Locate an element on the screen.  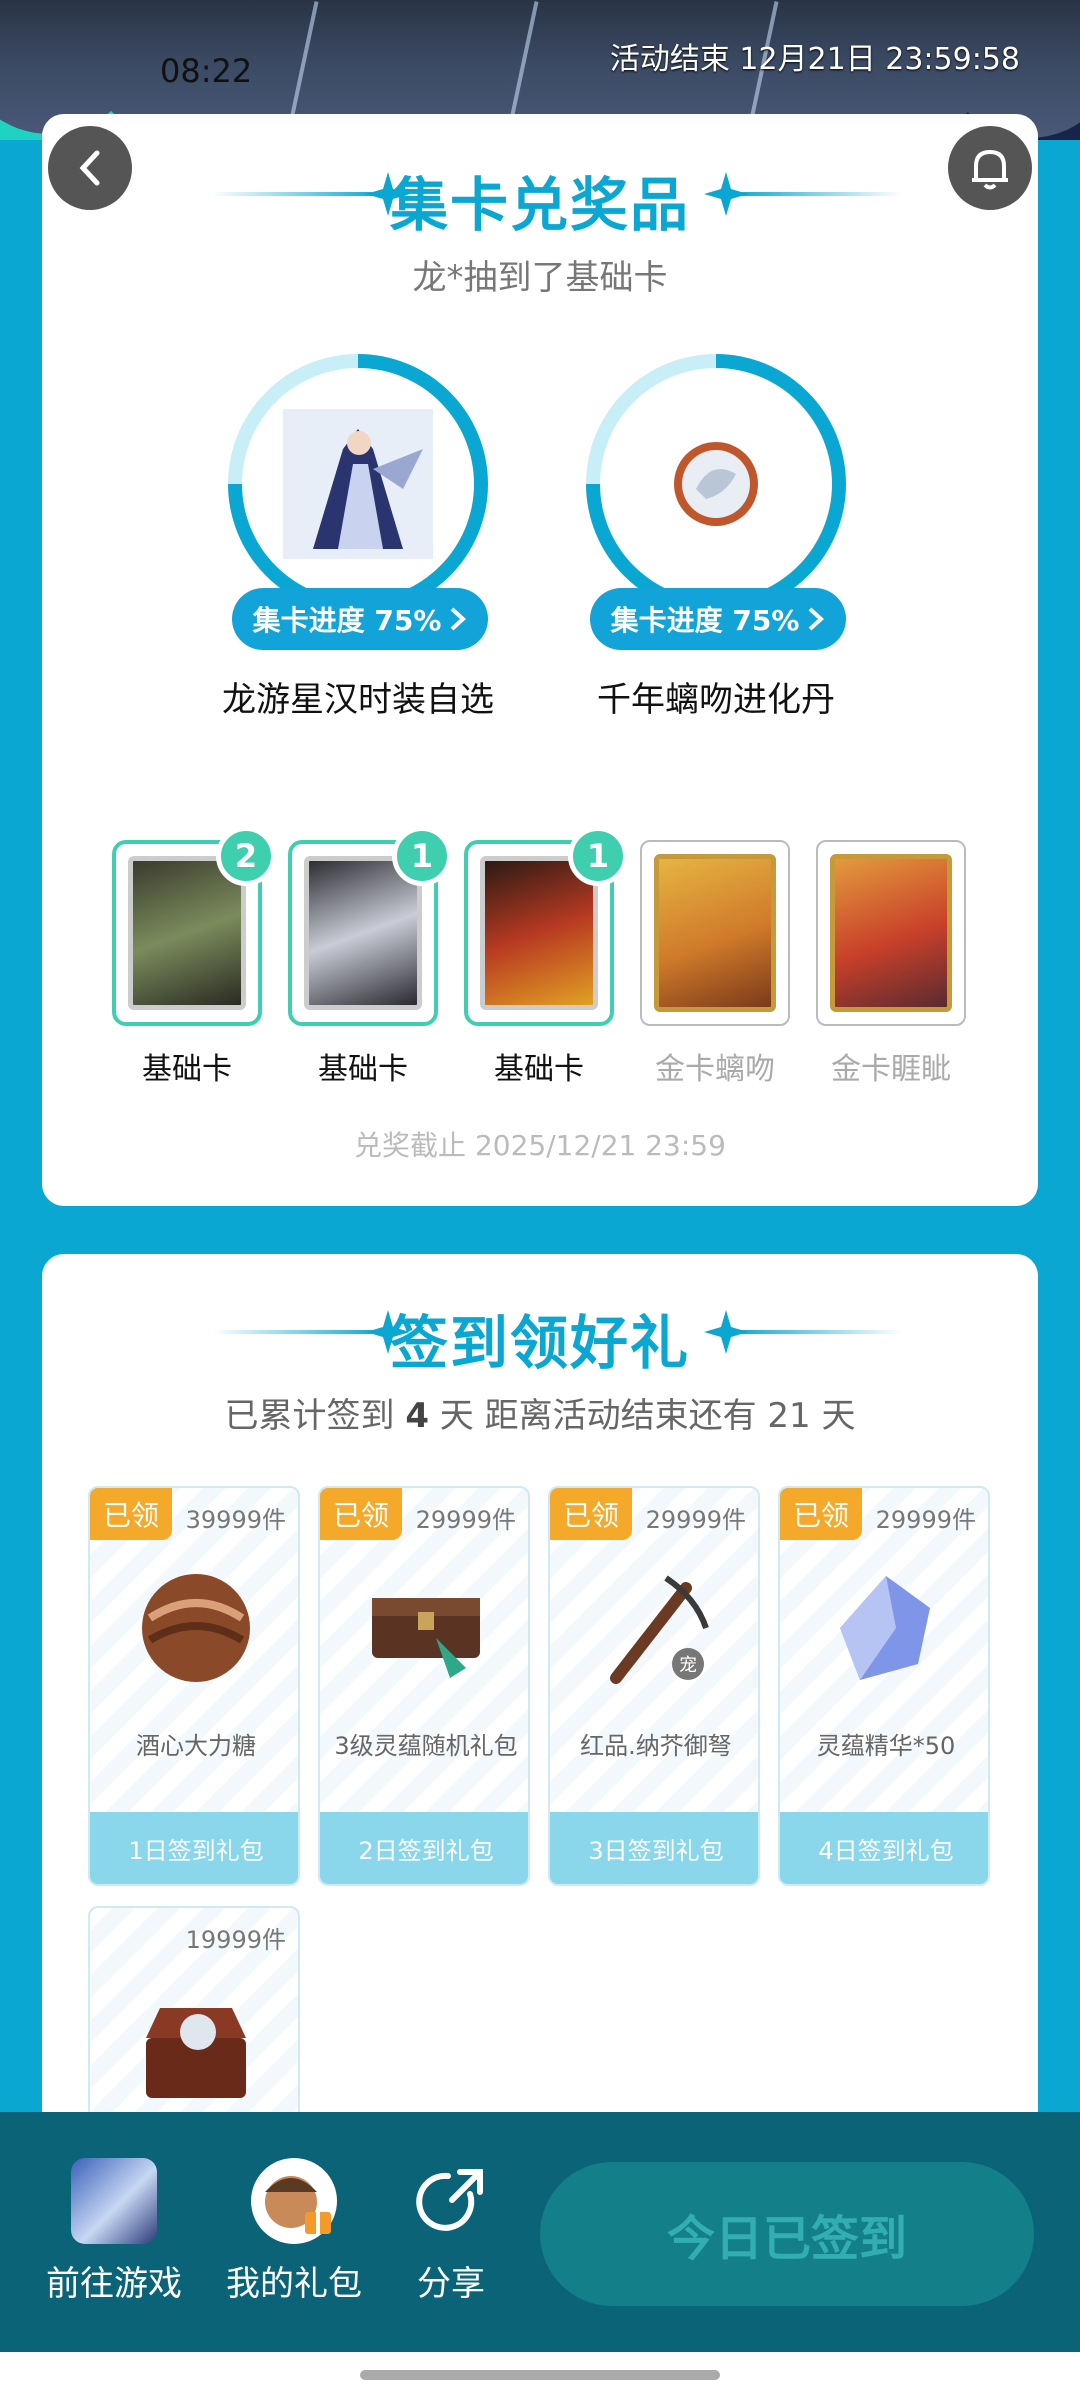
share-button: 分享 is located at coordinates (451, 2231).